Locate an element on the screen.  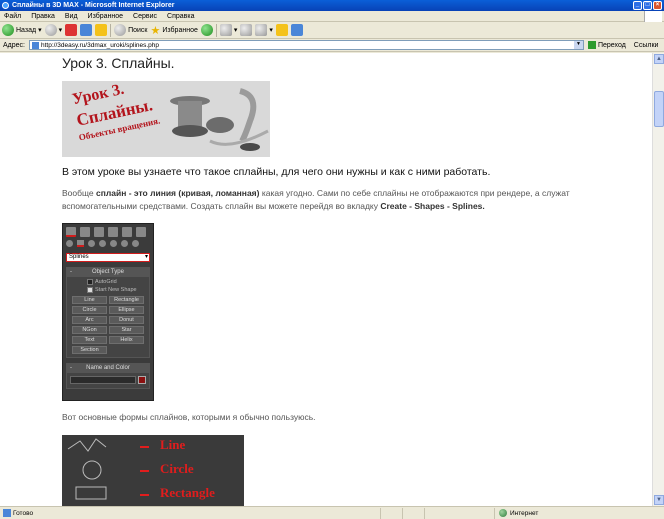
spacewarps-icon is located at coordinates (124, 243).